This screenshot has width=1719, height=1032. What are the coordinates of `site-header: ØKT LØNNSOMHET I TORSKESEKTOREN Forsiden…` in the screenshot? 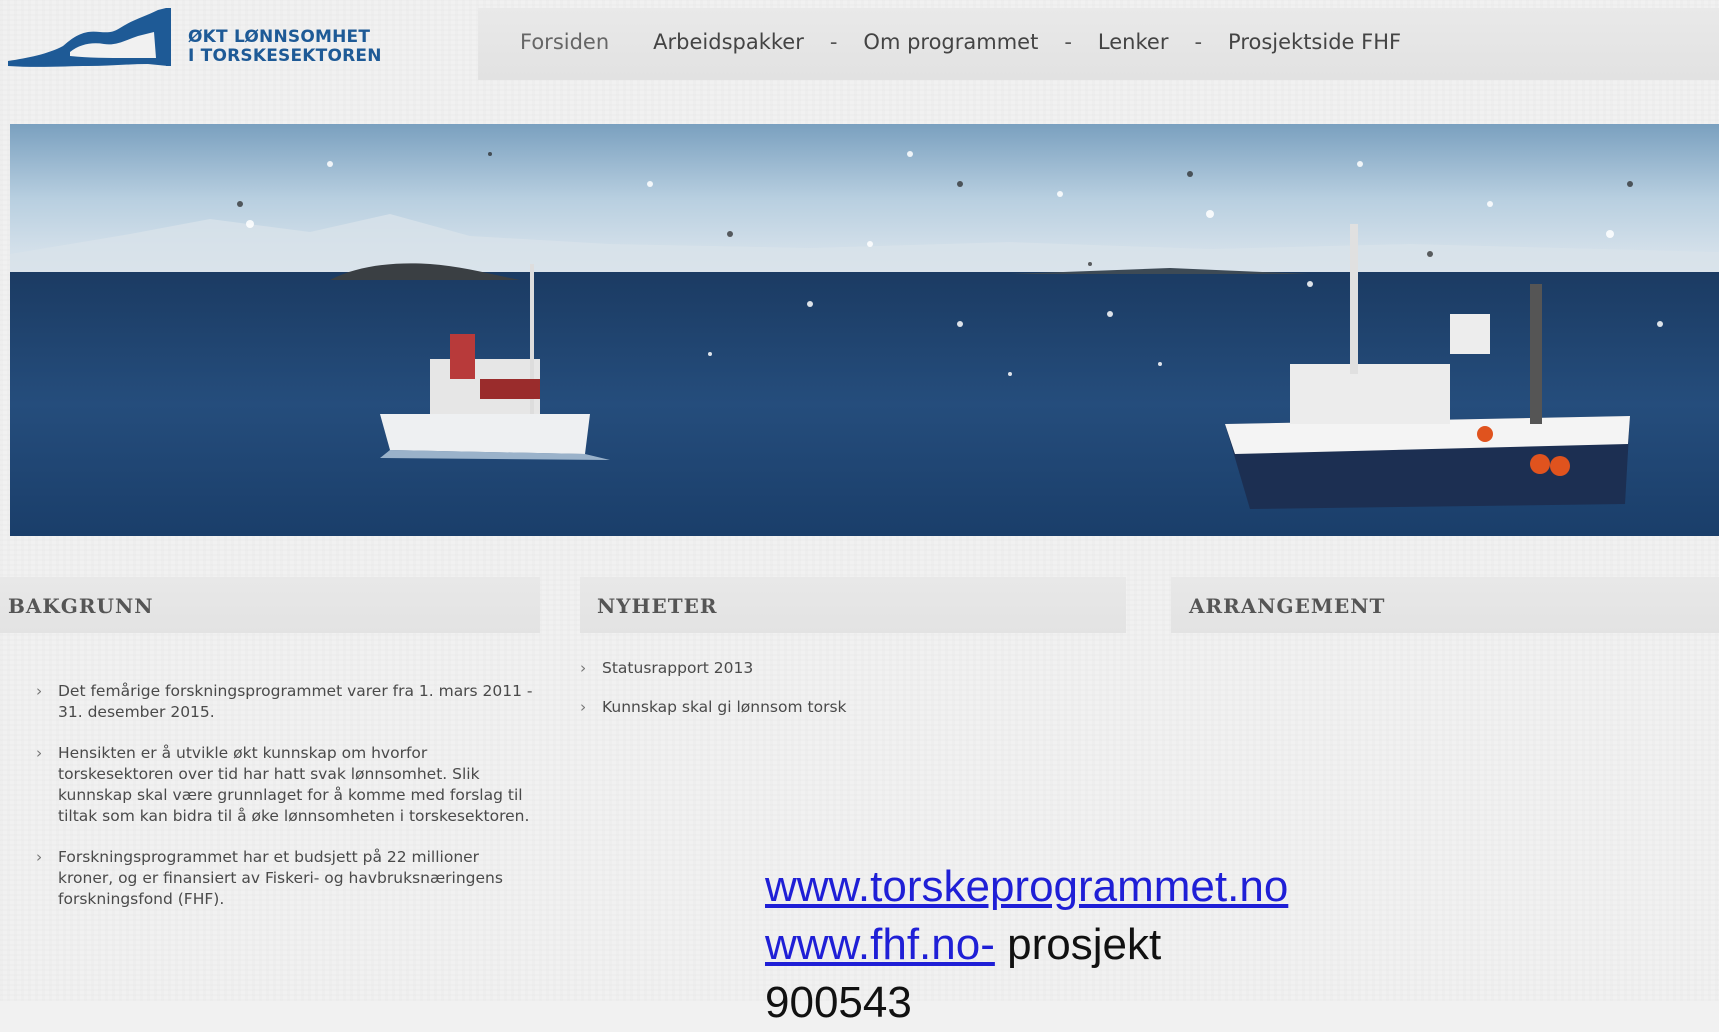 It's located at (859, 50).